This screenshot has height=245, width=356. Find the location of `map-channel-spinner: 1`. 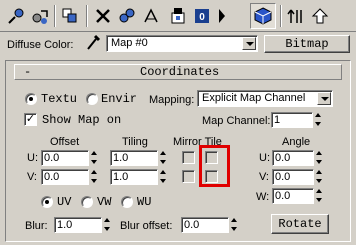

map-channel-spinner: 1 is located at coordinates (297, 120).